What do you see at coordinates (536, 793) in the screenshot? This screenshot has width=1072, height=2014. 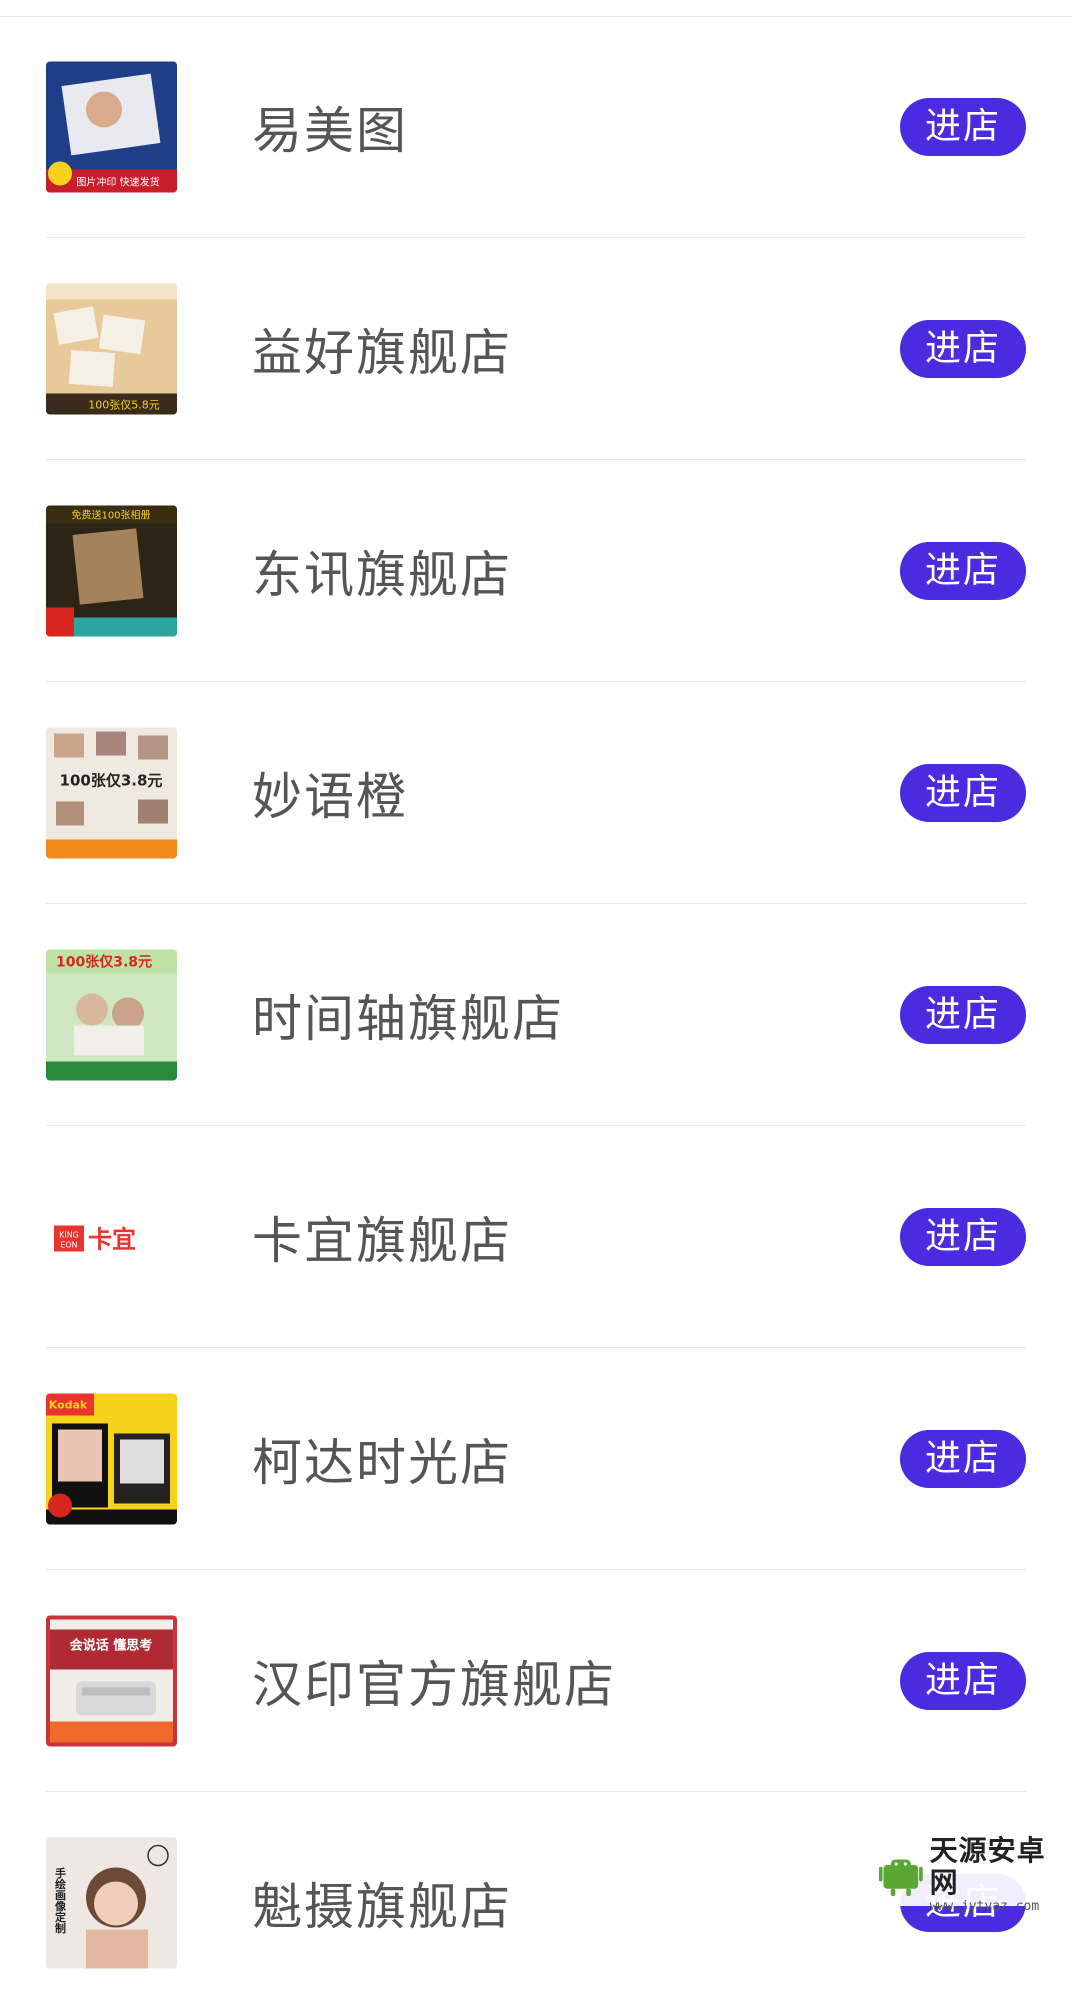 I see `list-item: 100张仅3.8元 妙语橙 进店` at bounding box center [536, 793].